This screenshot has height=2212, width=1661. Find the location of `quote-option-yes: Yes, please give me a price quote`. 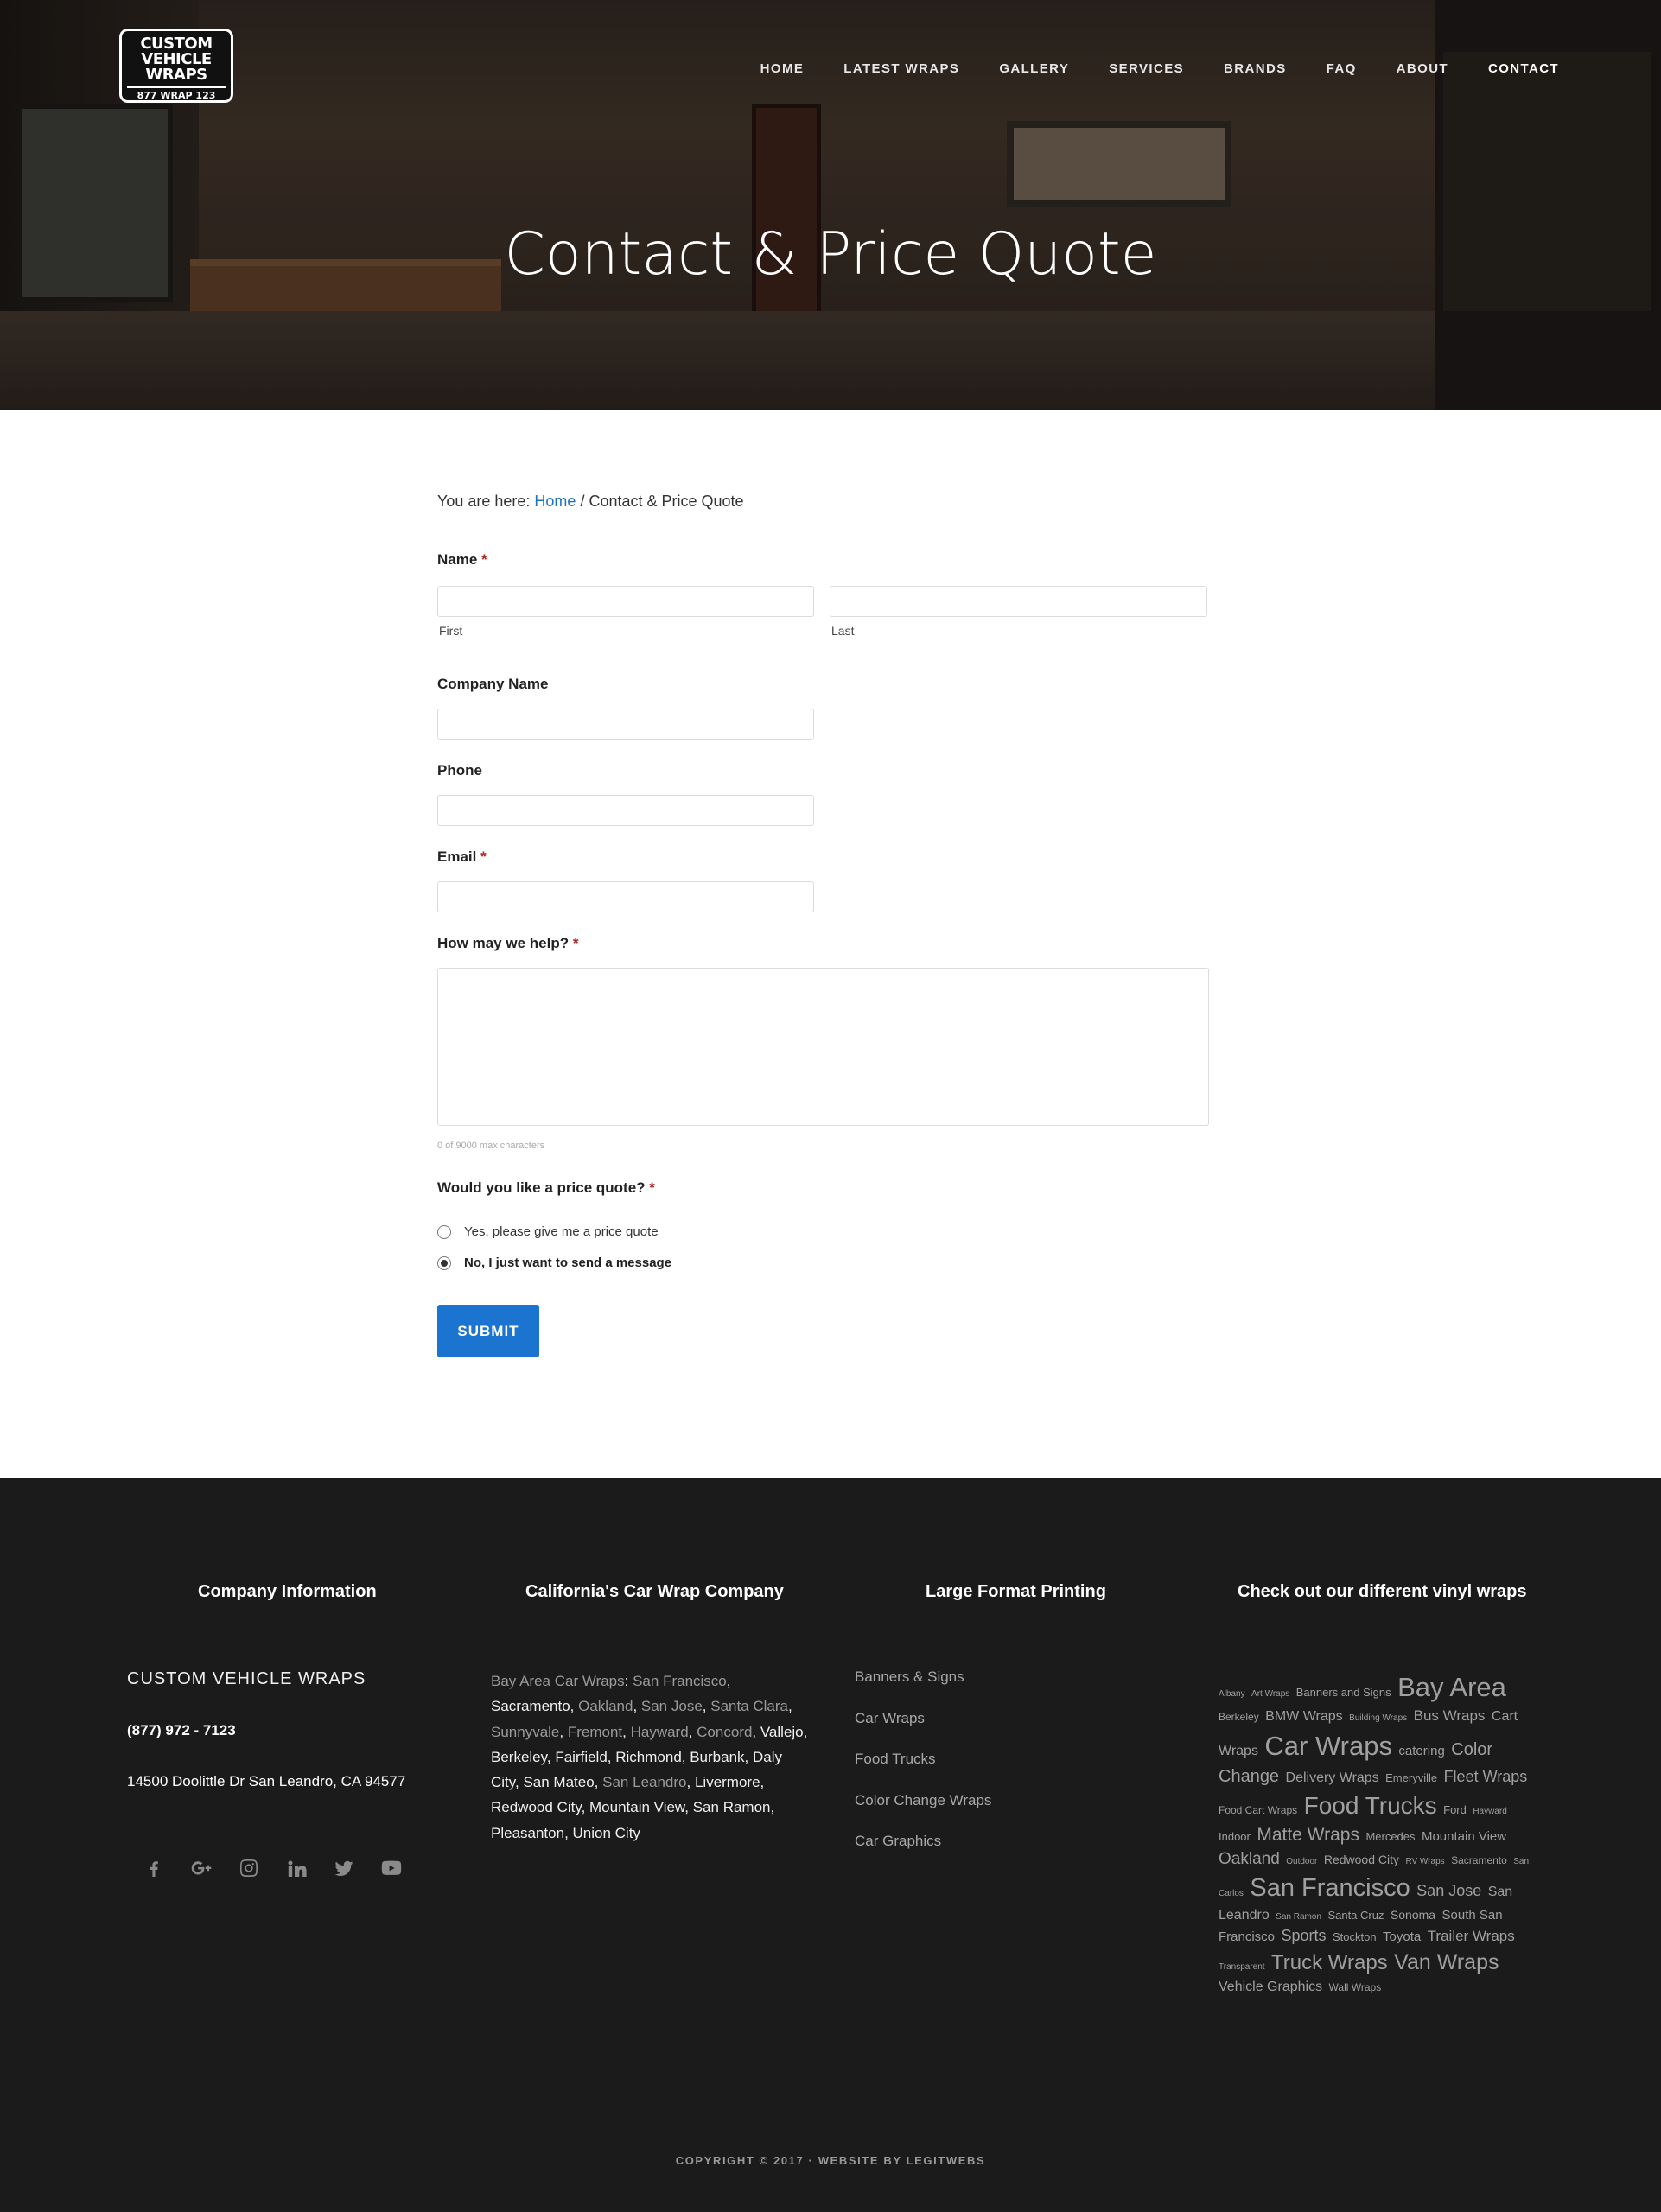

quote-option-yes: Yes, please give me a price quote is located at coordinates (548, 1231).